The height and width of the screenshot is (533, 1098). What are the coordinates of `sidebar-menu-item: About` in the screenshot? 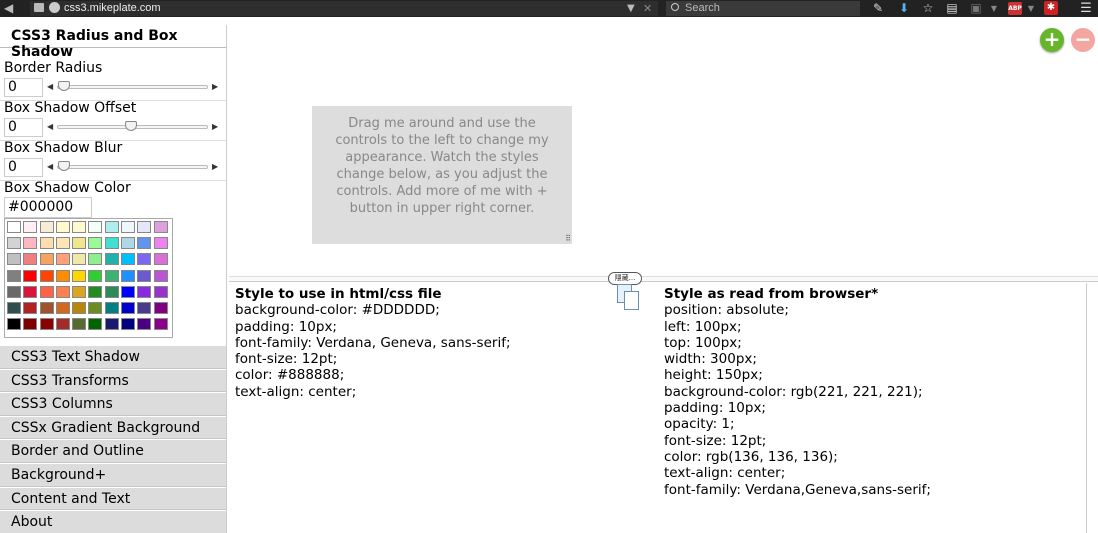 It's located at (113, 521).